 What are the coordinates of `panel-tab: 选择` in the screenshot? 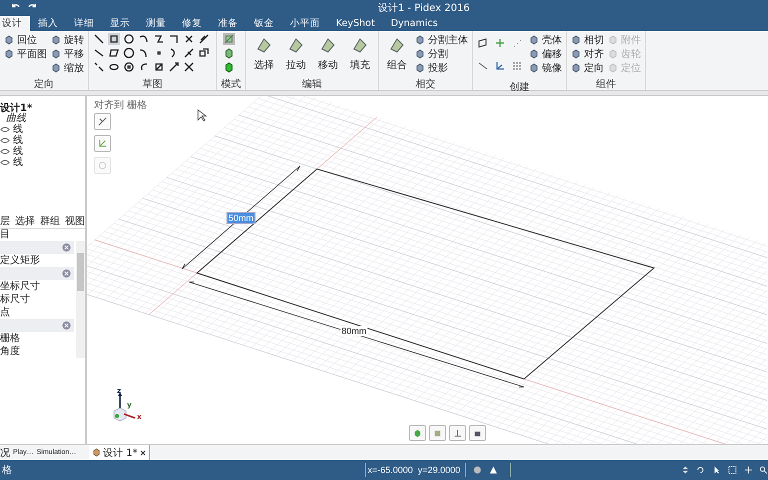 It's located at (25, 220).